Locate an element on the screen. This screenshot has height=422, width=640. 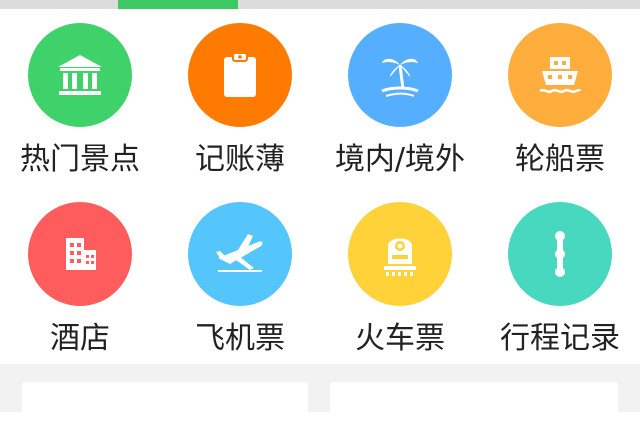
active-tab-indicator is located at coordinates (178, 4).